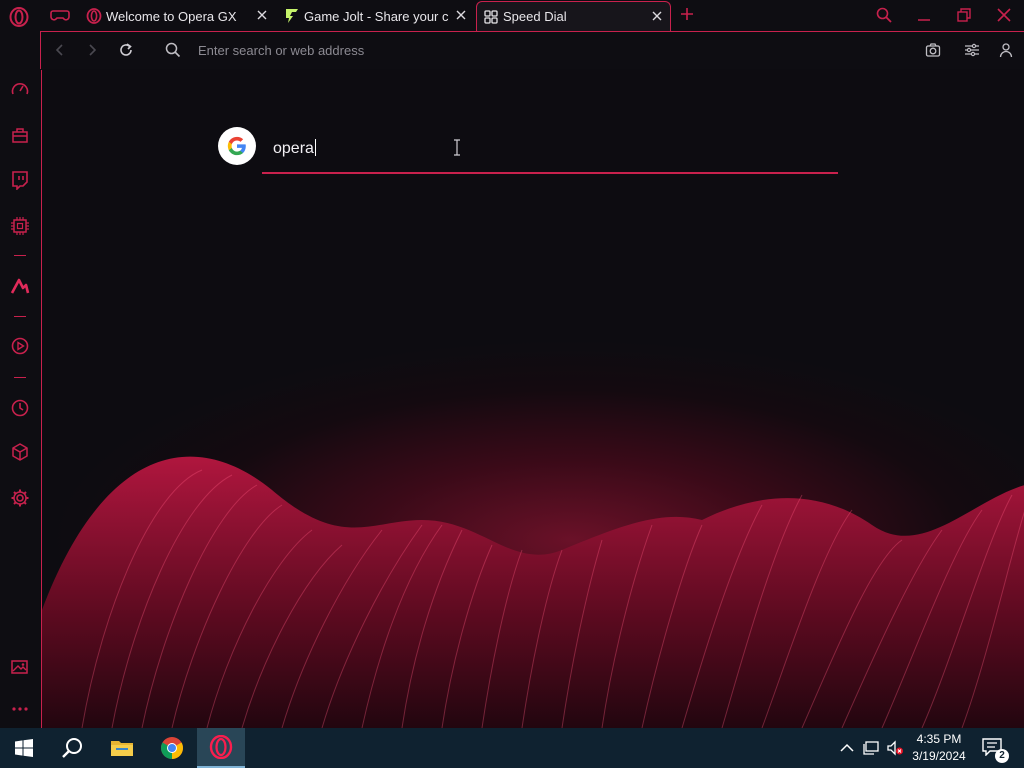  I want to click on action-center-button: 2, so click(995, 750).